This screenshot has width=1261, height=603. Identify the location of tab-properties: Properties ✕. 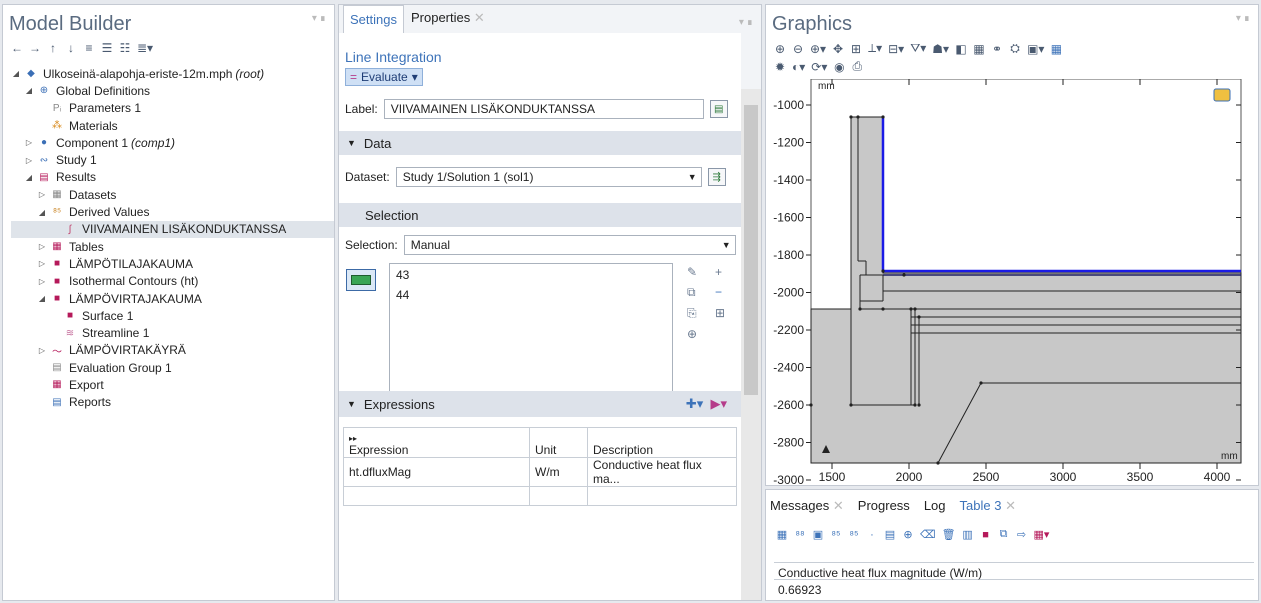
(448, 19).